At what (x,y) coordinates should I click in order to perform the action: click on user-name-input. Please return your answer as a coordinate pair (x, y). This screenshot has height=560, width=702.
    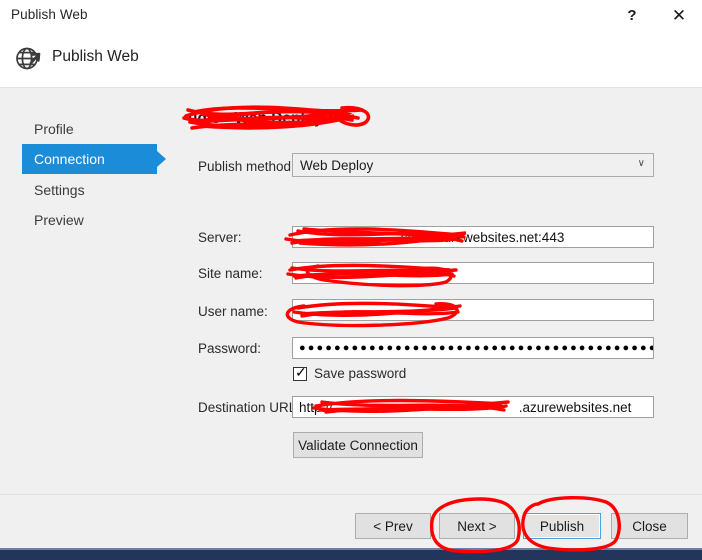
    Looking at the image, I should click on (473, 310).